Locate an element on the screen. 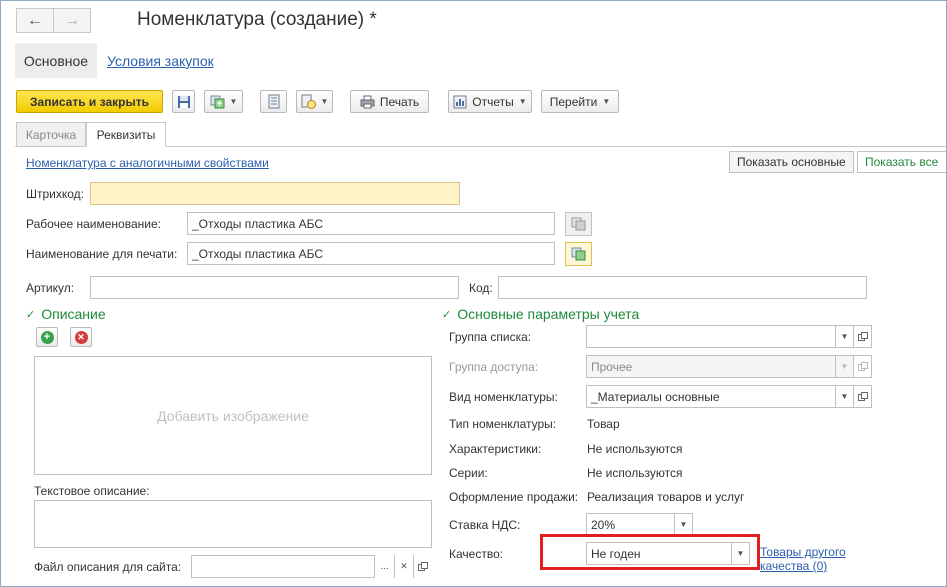 This screenshot has width=947, height=587. kind-value: _Материалы основные is located at coordinates (655, 396).